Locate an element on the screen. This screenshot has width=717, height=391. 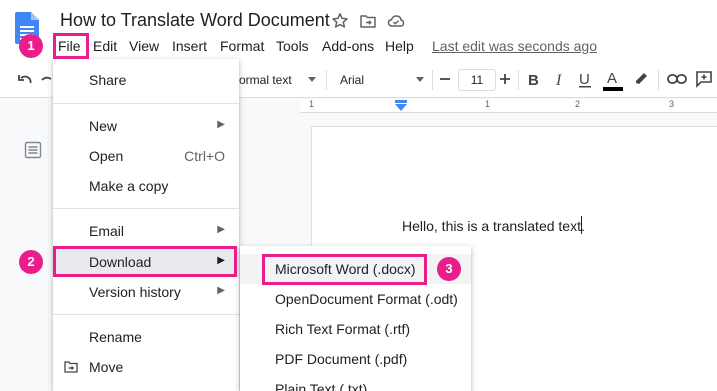
cloud-saved-icon is located at coordinates (396, 21).